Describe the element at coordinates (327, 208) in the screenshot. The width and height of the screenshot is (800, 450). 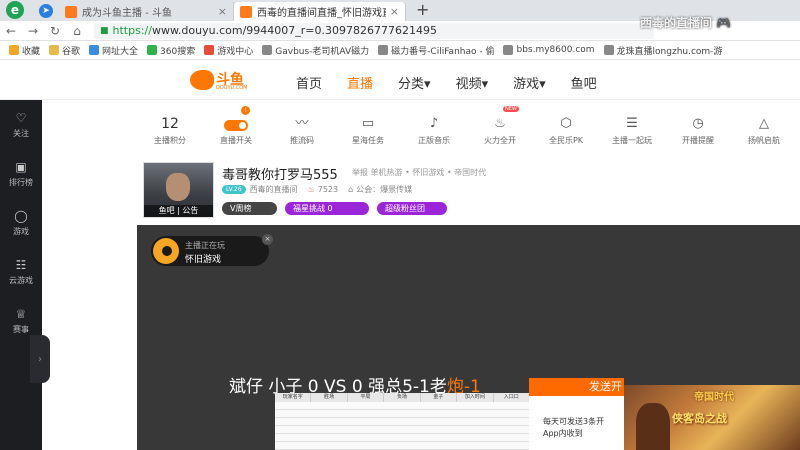
I see `lucky-challenge-button: 福星挑战 0` at that location.